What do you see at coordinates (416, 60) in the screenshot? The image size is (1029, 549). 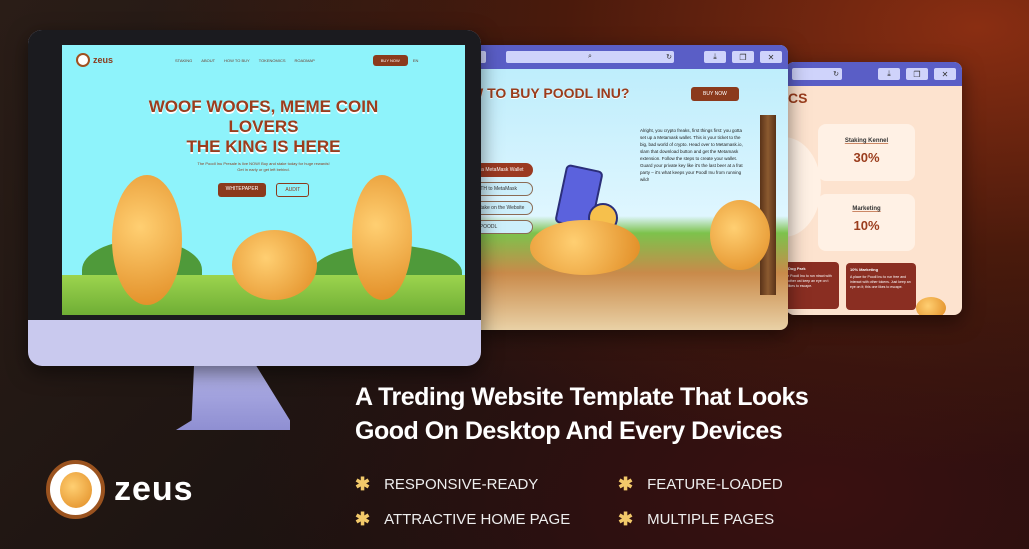 I see `language-select: EN` at bounding box center [416, 60].